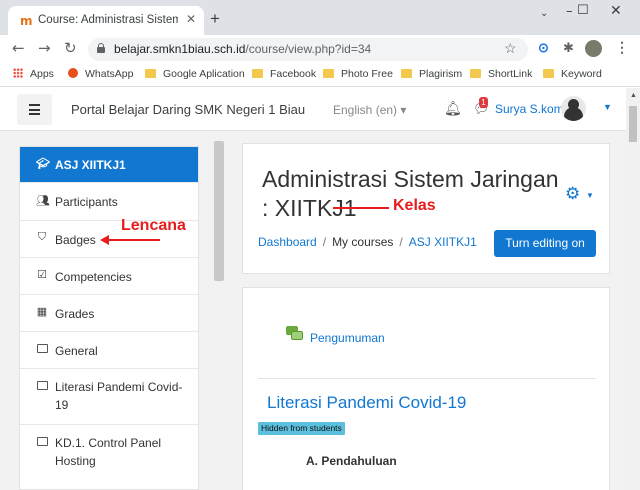  Describe the element at coordinates (73, 73) in the screenshot. I see `whatsapp-icon` at that location.